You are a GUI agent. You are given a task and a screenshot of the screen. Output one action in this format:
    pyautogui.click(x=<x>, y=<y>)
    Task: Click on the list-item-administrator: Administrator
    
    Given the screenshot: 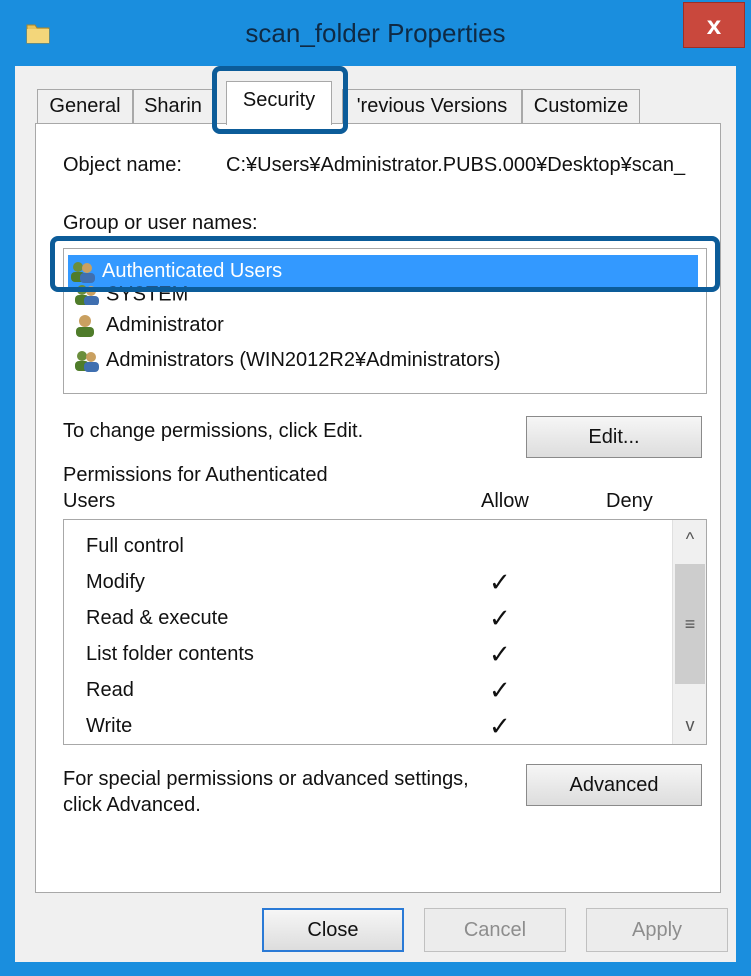 What is the action you would take?
    pyautogui.click(x=148, y=325)
    